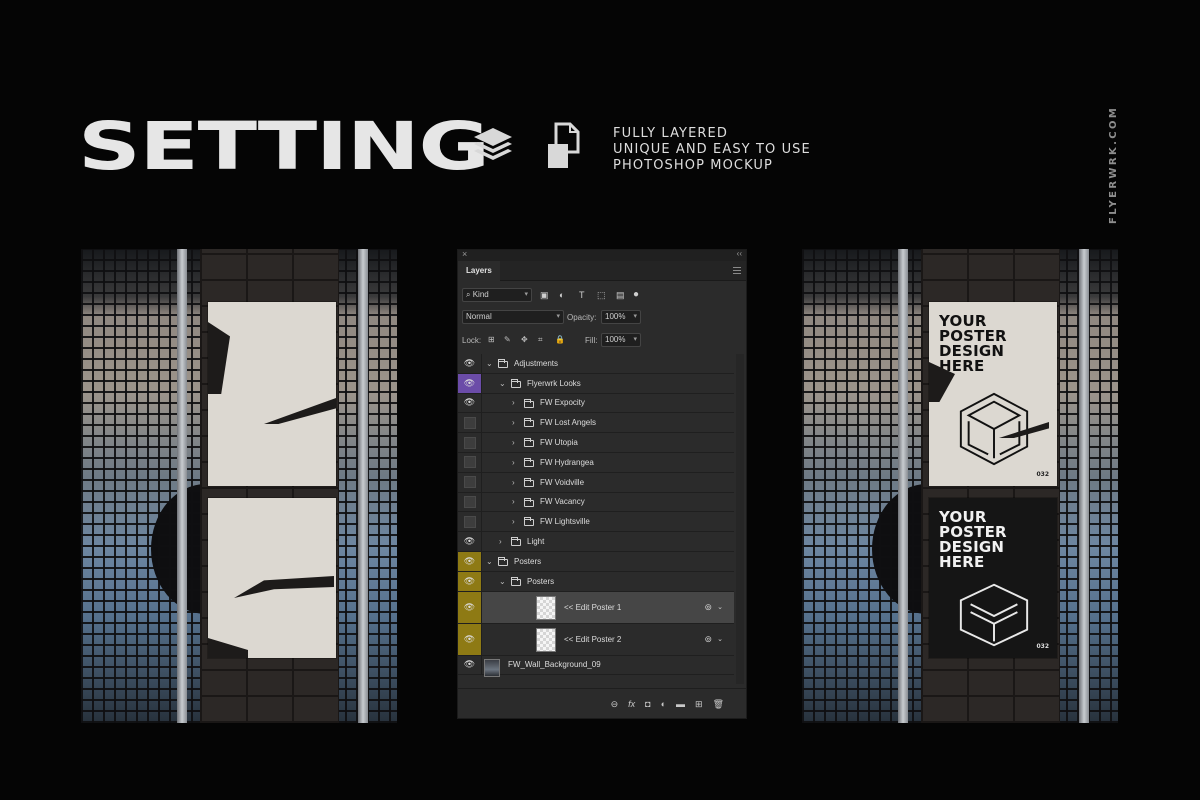 This screenshot has width=1200, height=800. I want to click on layer-row: 👁 ⌄ Flyerwrk Looks, so click(596, 383).